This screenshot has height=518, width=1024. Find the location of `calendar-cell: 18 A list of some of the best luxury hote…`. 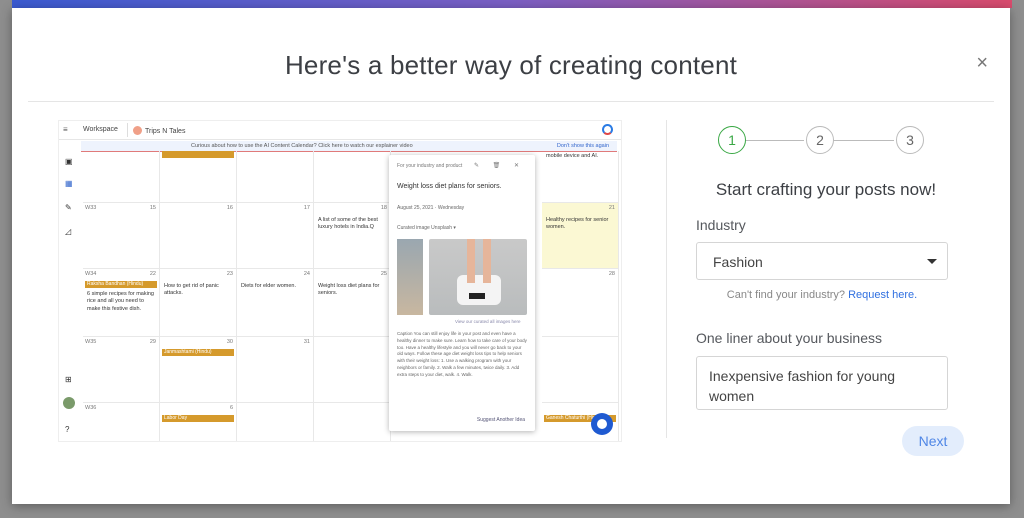

calendar-cell: 18 A list of some of the best luxury hote… is located at coordinates (352, 236).